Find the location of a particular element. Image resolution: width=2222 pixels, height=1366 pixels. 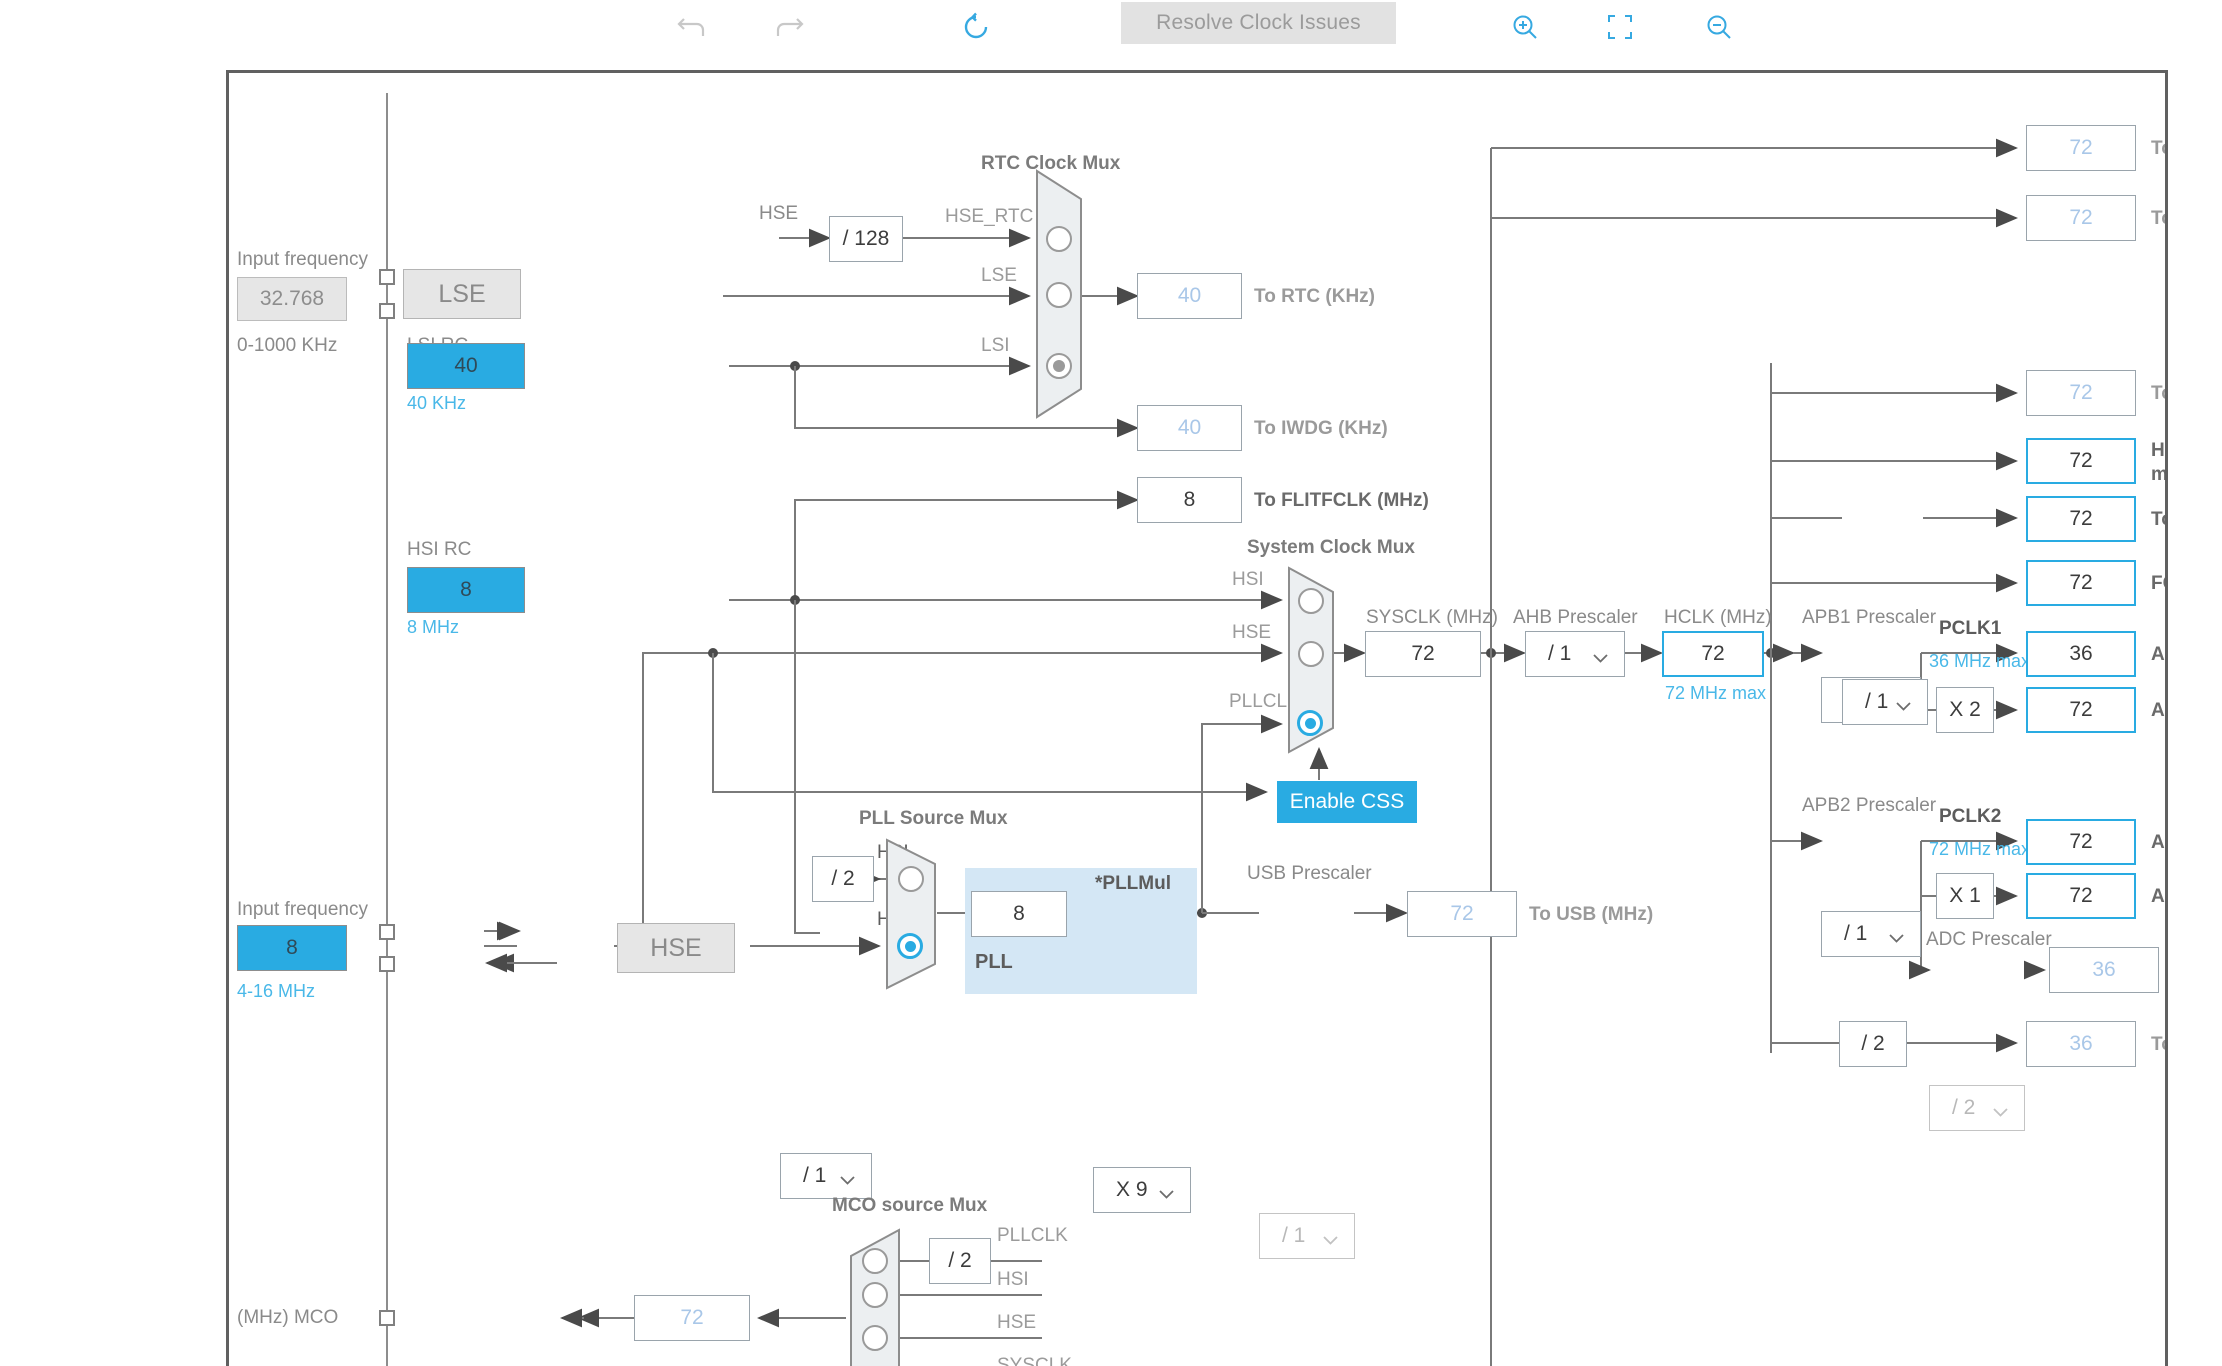

hclk-ahb-value: 72 is located at coordinates (2081, 461).